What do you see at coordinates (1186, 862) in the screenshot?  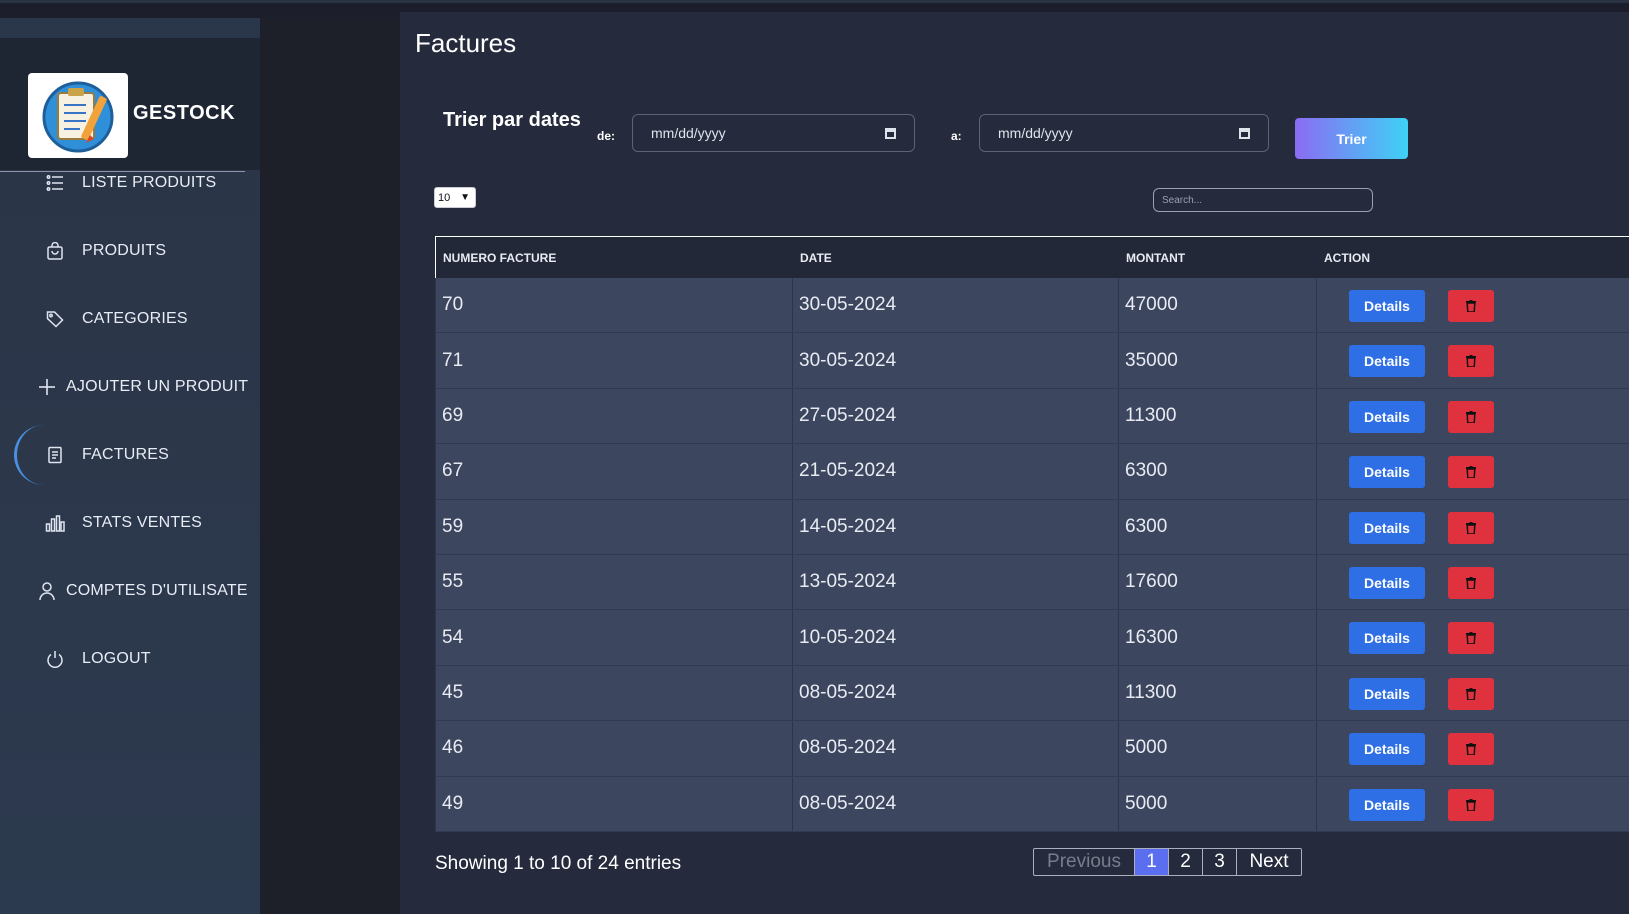 I see `page-button-2: 2` at bounding box center [1186, 862].